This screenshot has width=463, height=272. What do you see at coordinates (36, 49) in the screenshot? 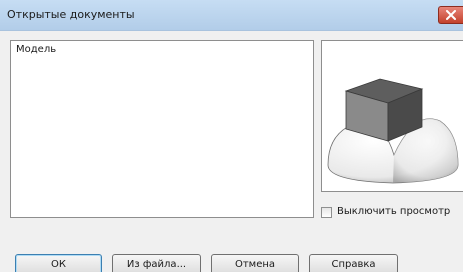
I see `document-list-item: Модель` at bounding box center [36, 49].